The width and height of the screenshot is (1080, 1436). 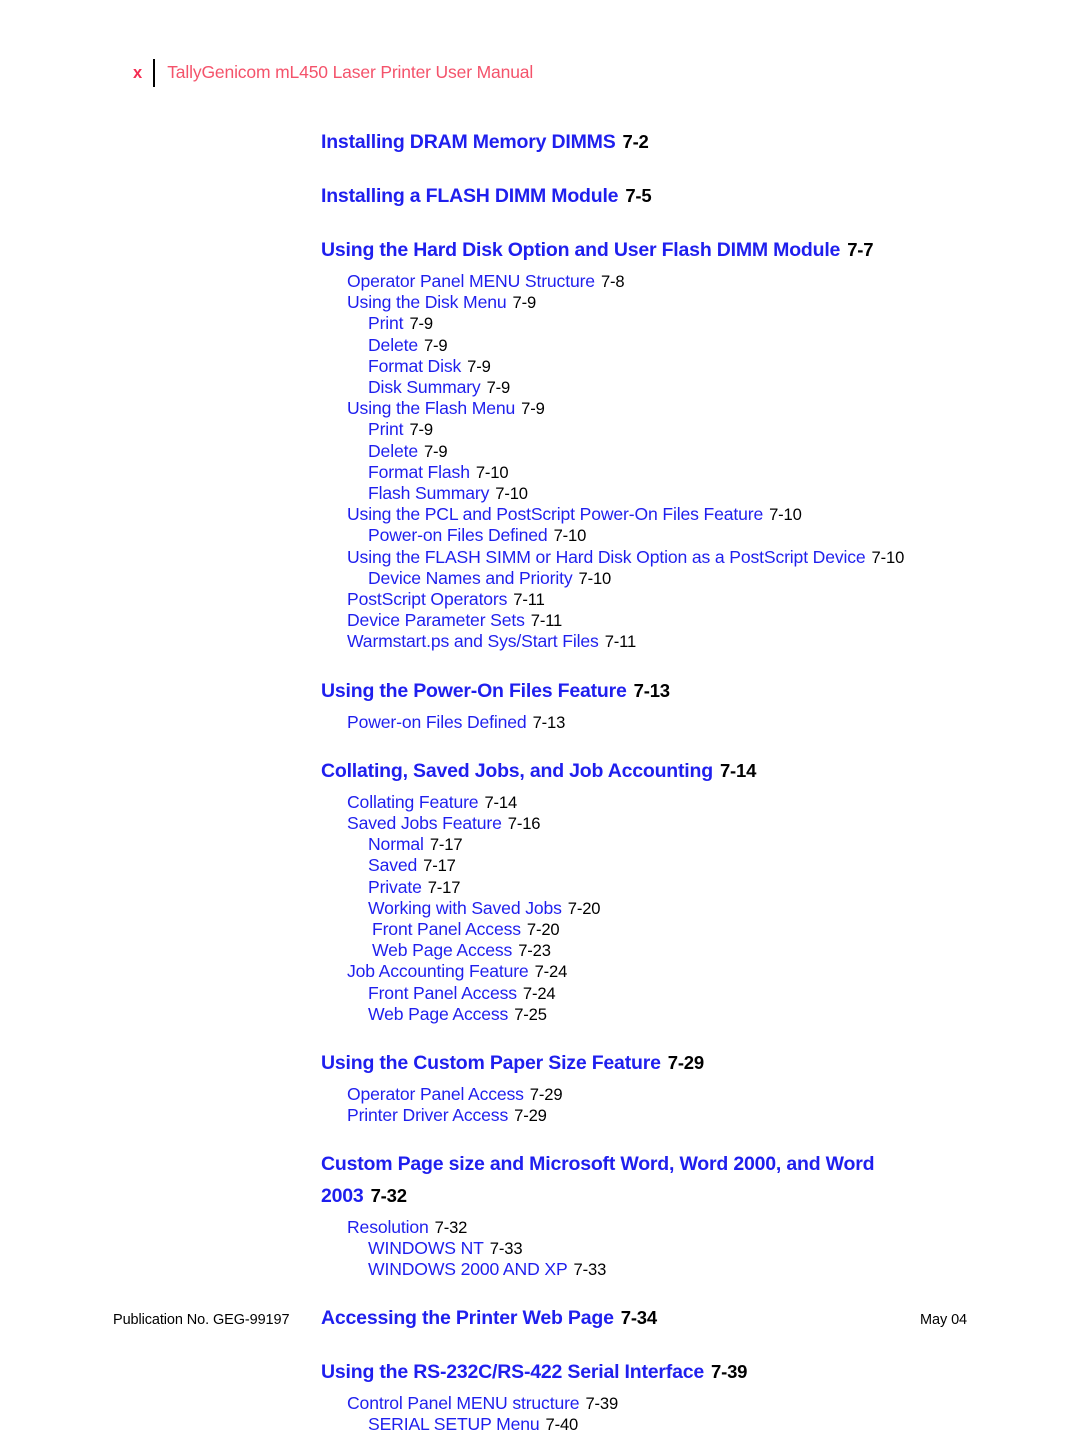 What do you see at coordinates (724, 887) in the screenshot?
I see `toc-entry: Private 7-17` at bounding box center [724, 887].